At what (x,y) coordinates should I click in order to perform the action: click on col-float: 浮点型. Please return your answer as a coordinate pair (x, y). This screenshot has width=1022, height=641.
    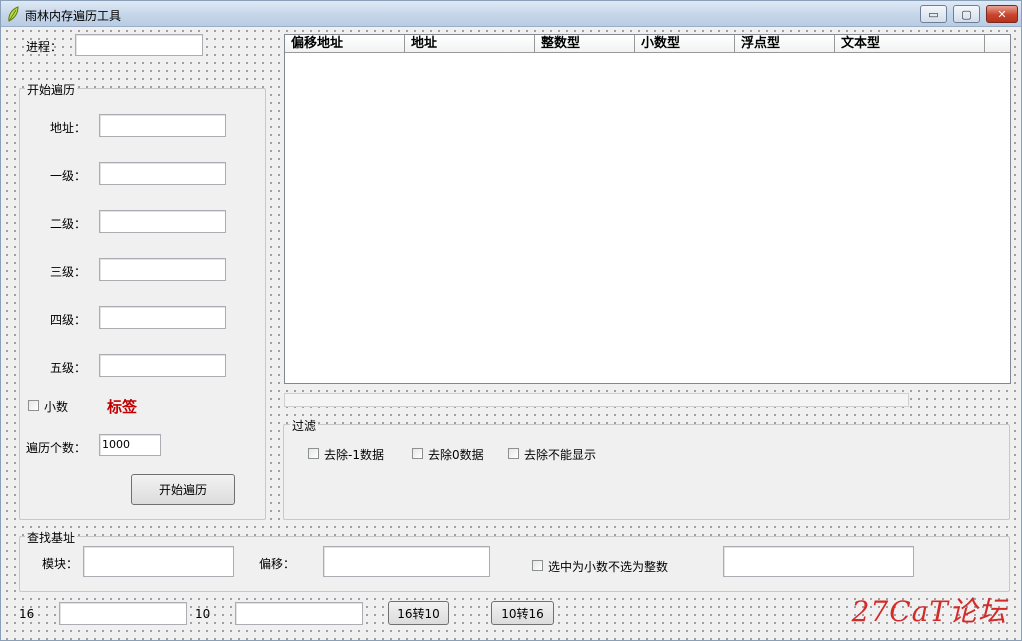
    Looking at the image, I should click on (785, 44).